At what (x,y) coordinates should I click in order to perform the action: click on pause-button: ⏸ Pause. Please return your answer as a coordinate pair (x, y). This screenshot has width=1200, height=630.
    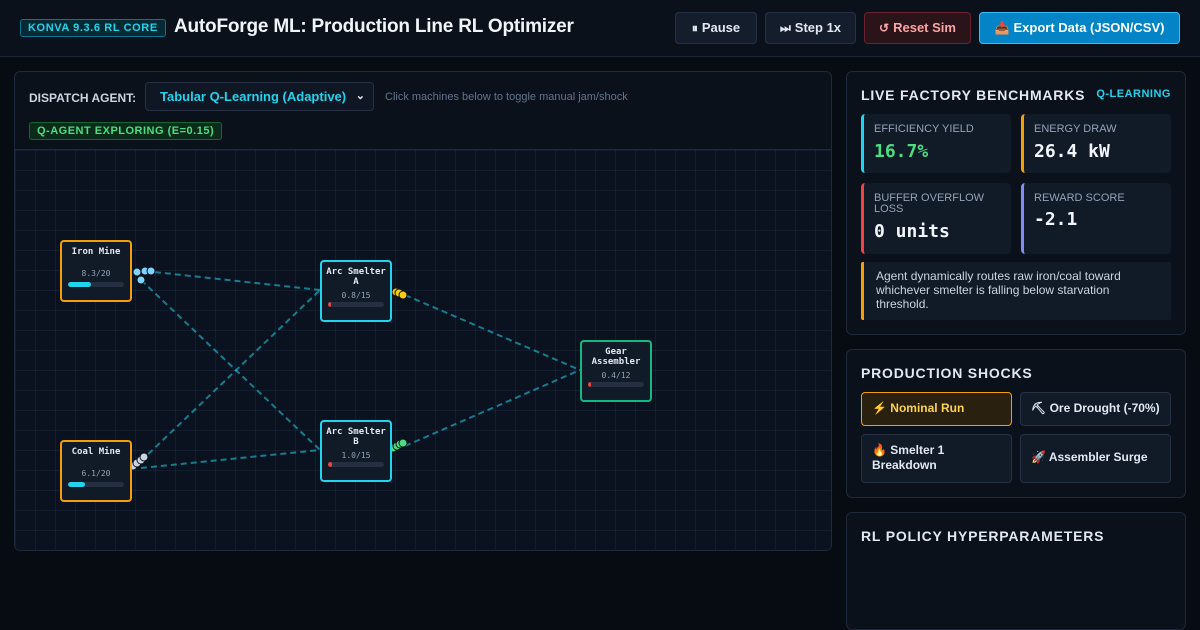
    Looking at the image, I should click on (716, 28).